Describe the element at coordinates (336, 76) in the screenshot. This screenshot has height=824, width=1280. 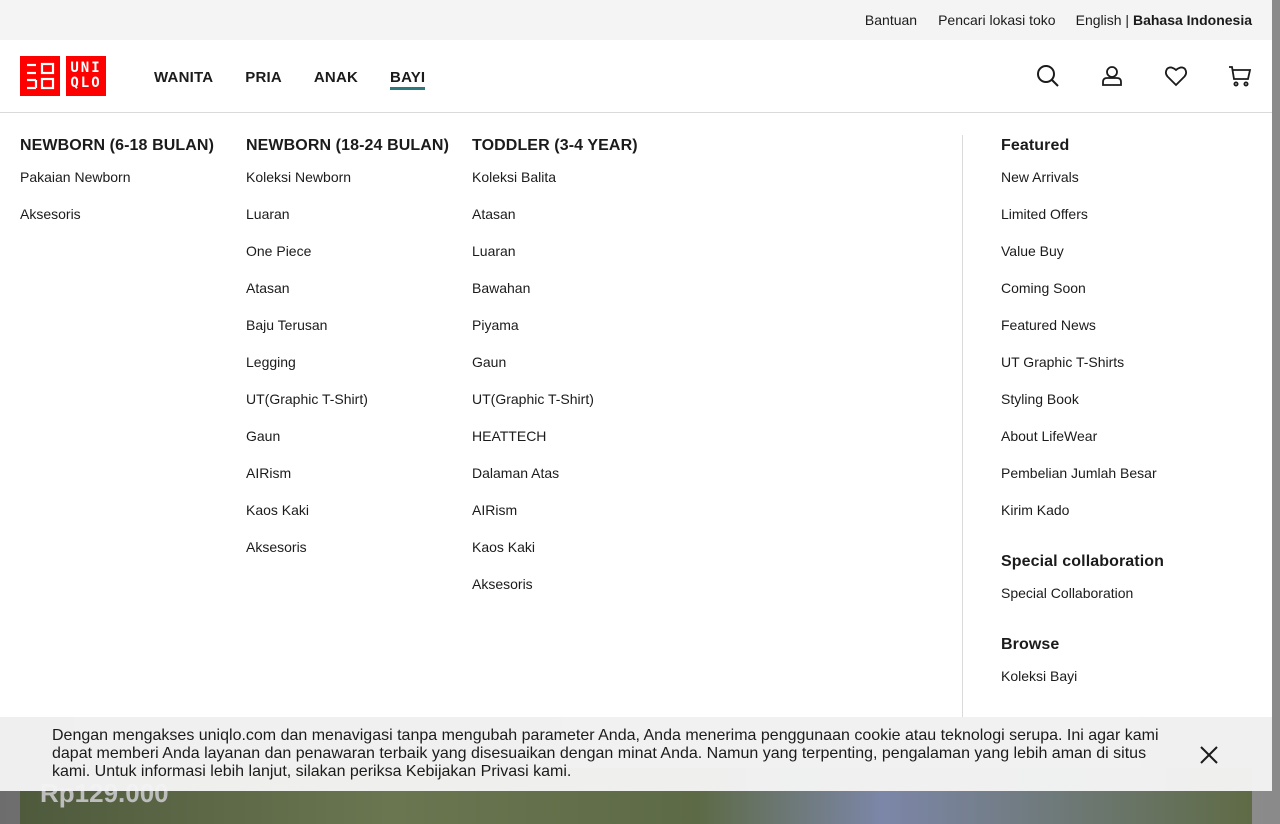
I see `nav-kids: ANAK` at that location.